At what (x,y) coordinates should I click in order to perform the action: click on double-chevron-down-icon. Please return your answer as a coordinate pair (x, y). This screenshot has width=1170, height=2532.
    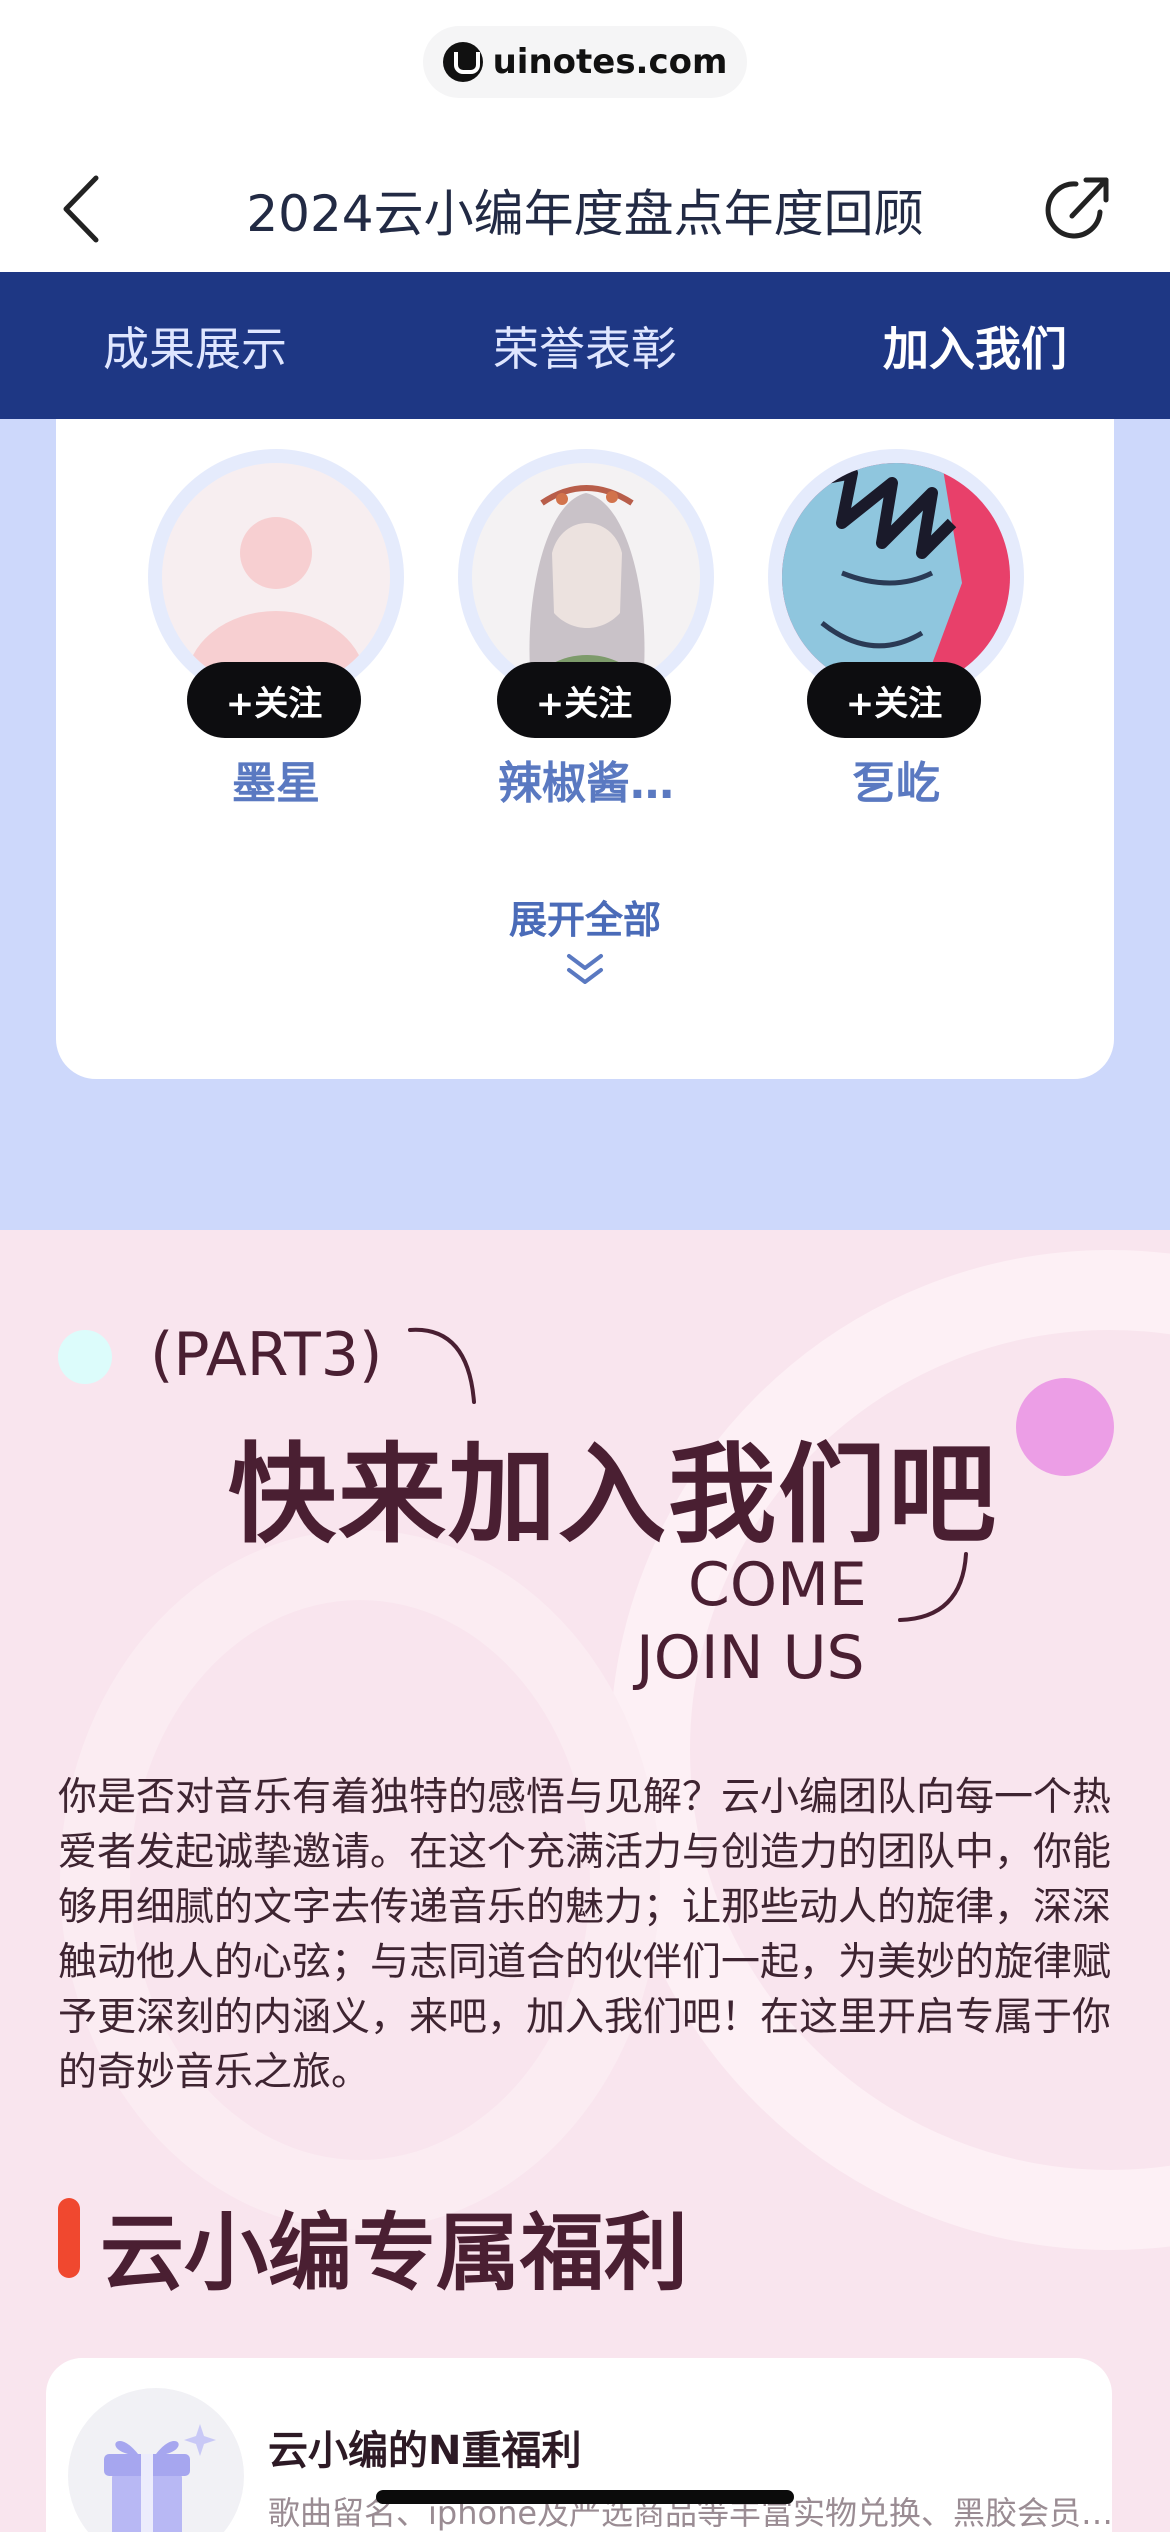
    Looking at the image, I should click on (585, 970).